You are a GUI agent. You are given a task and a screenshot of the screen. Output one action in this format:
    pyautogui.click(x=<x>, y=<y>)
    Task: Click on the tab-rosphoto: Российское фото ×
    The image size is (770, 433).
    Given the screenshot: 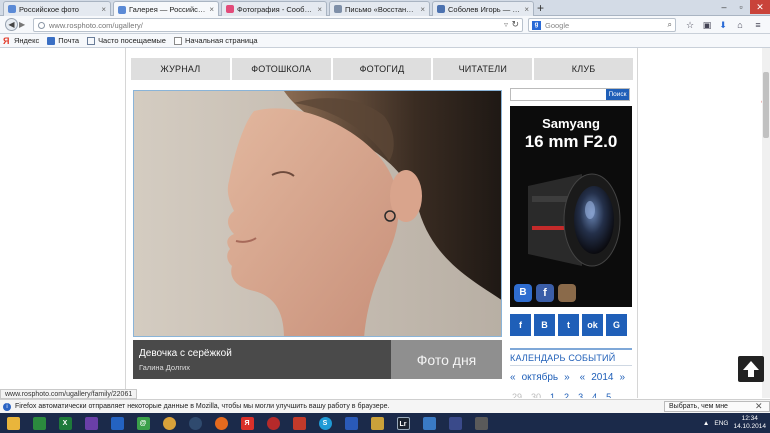 What is the action you would take?
    pyautogui.click(x=57, y=8)
    